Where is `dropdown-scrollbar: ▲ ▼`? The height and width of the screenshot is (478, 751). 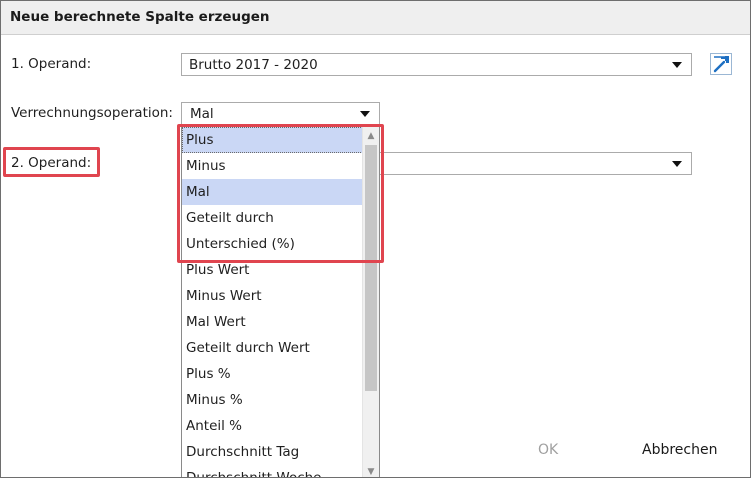
dropdown-scrollbar: ▲ ▼ is located at coordinates (370, 302).